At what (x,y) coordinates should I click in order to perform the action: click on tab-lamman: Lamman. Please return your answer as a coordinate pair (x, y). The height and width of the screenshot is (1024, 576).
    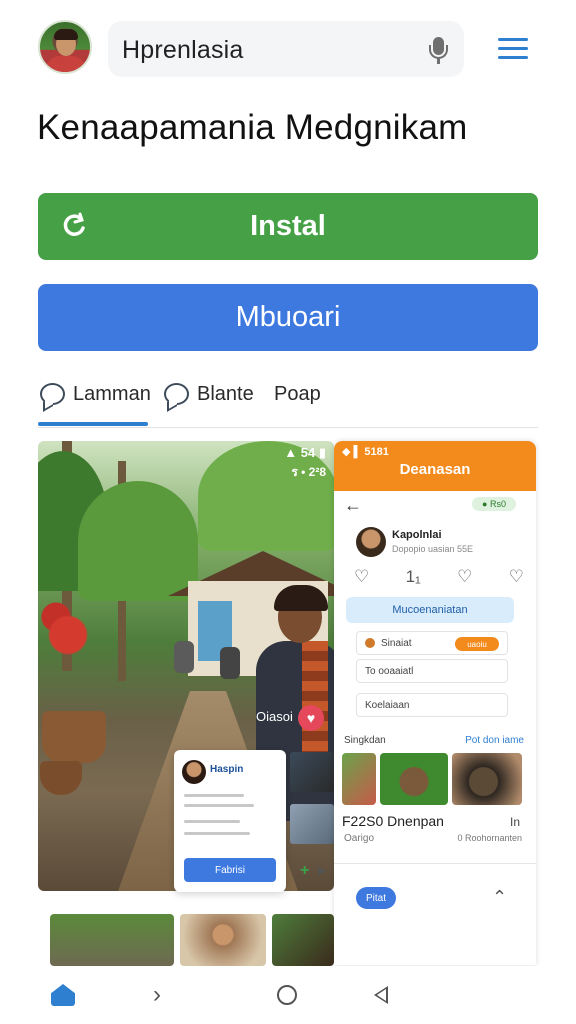
    Looking at the image, I should click on (95, 394).